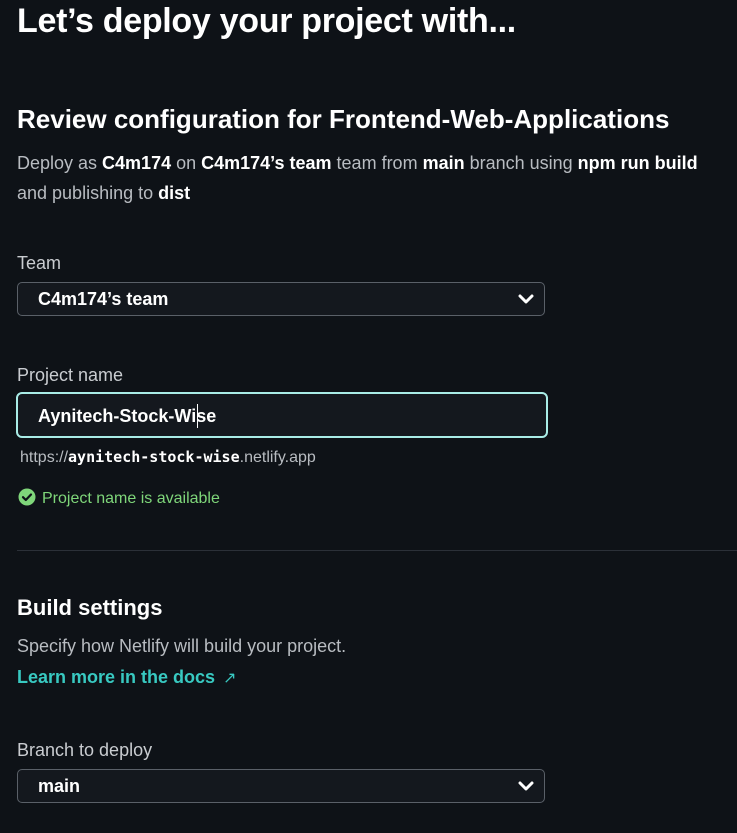 The width and height of the screenshot is (737, 833). What do you see at coordinates (266, 163) in the screenshot?
I see `summary-team: C4m174’s team` at bounding box center [266, 163].